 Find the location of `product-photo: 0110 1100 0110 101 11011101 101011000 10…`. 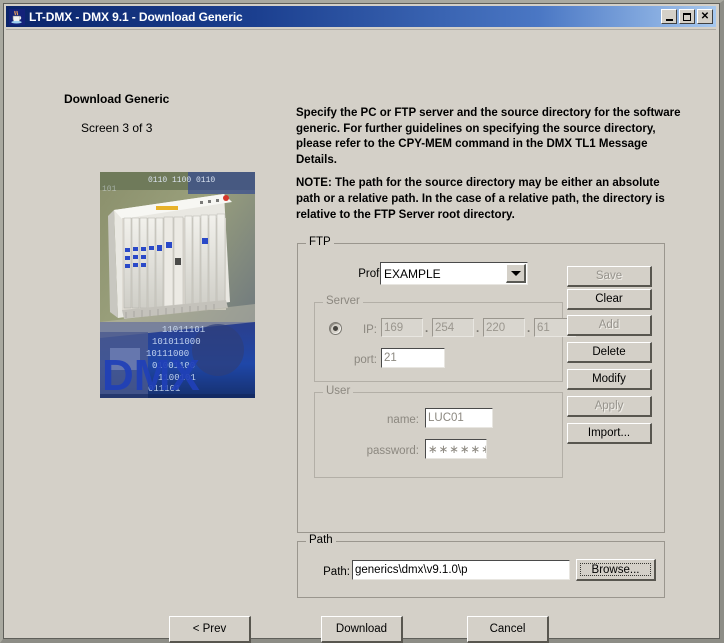

product-photo: 0110 1100 0110 101 11011101 101011000 10… is located at coordinates (177, 285).